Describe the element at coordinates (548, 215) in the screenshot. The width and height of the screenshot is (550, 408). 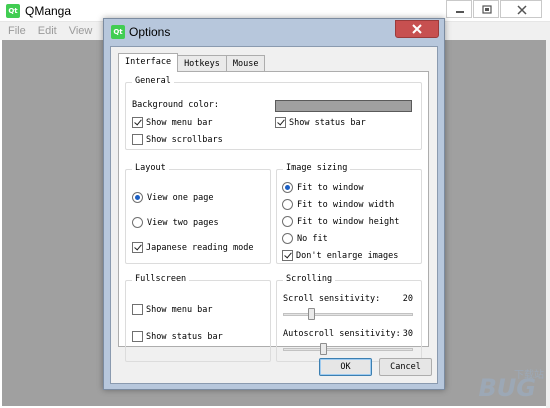
I see `window-border` at that location.